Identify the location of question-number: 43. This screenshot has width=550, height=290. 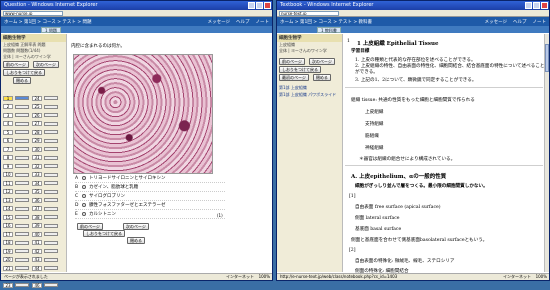
(37, 260).